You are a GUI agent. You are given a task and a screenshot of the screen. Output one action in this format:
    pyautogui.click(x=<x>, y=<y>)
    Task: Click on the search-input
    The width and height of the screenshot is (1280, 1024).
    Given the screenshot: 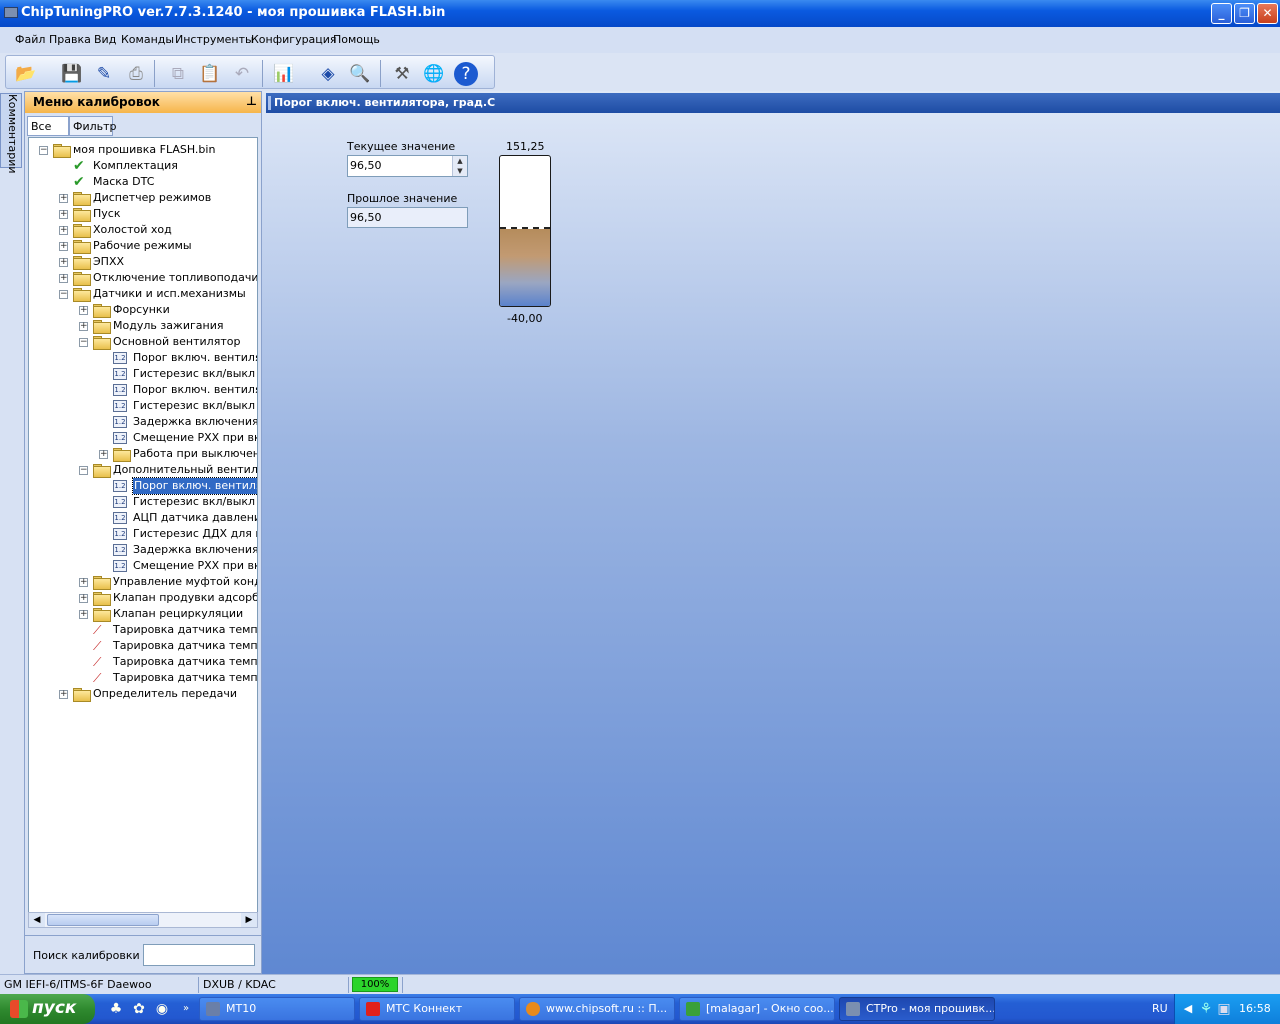 What is the action you would take?
    pyautogui.click(x=199, y=955)
    